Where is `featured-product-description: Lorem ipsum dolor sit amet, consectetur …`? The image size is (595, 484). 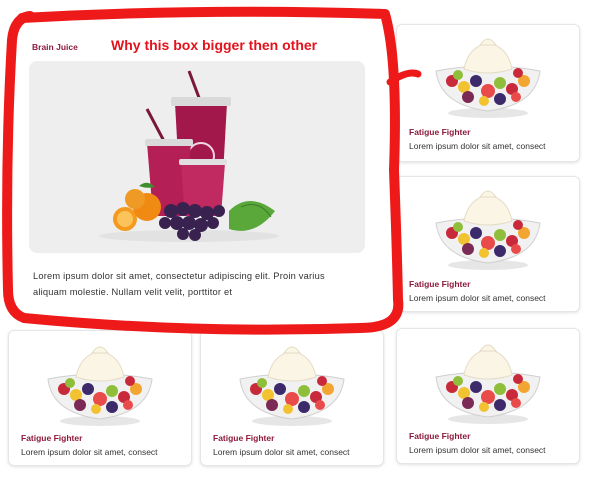
featured-product-description: Lorem ipsum dolor sit amet, consectetur … is located at coordinates (179, 284).